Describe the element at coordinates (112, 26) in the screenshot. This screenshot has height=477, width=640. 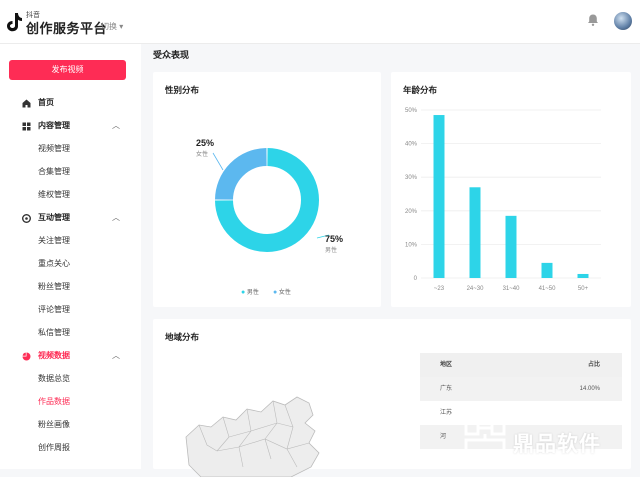
I see `switch-dropdown: 切换 ▾` at that location.